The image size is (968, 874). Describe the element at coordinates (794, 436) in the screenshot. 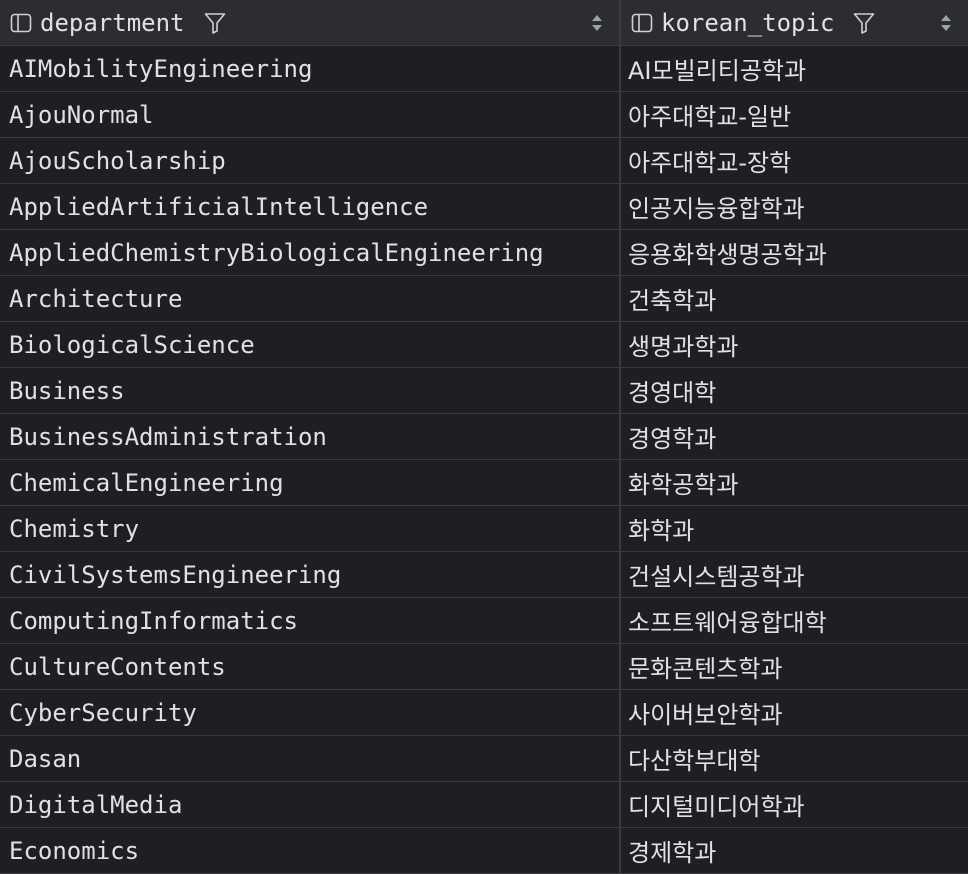

I see `korean-topic-cell: 경영학과` at that location.